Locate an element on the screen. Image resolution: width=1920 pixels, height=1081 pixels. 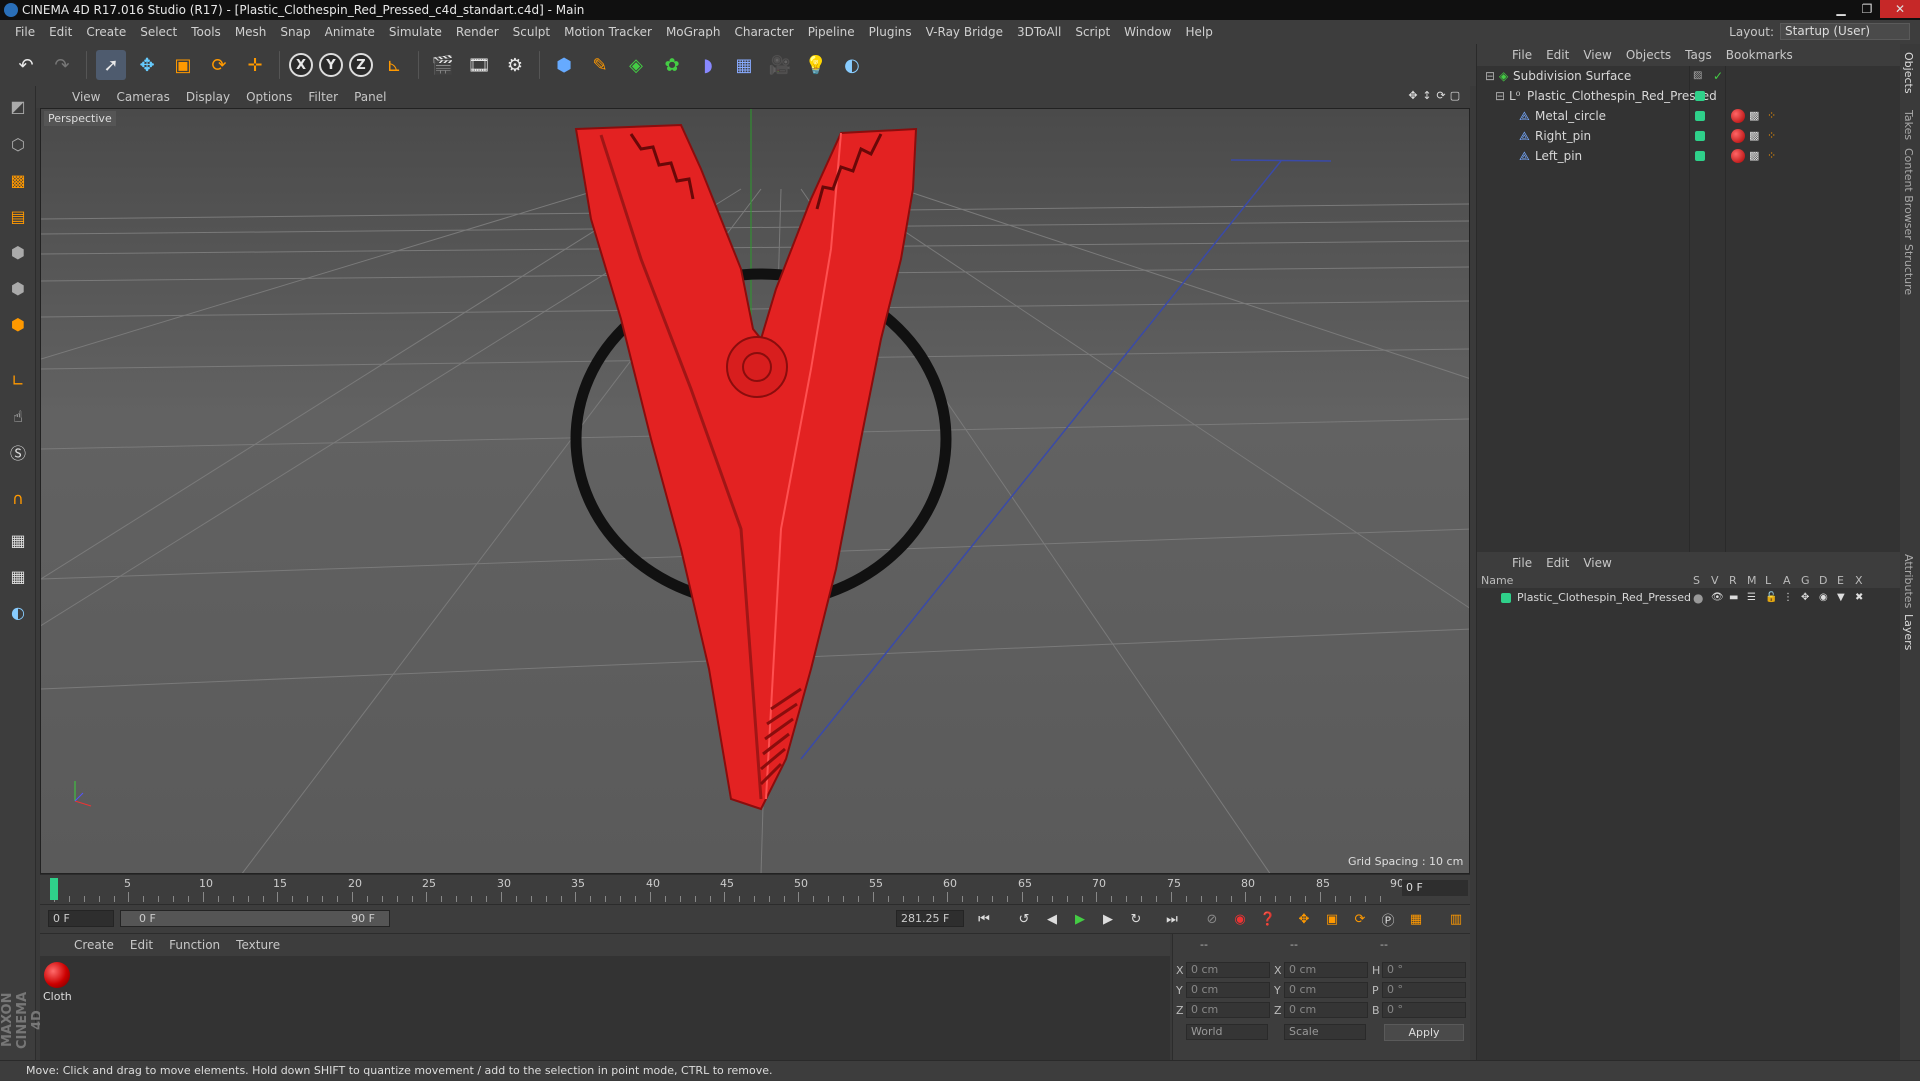
tweak-mode-icon: ☝ is located at coordinates (18, 416).